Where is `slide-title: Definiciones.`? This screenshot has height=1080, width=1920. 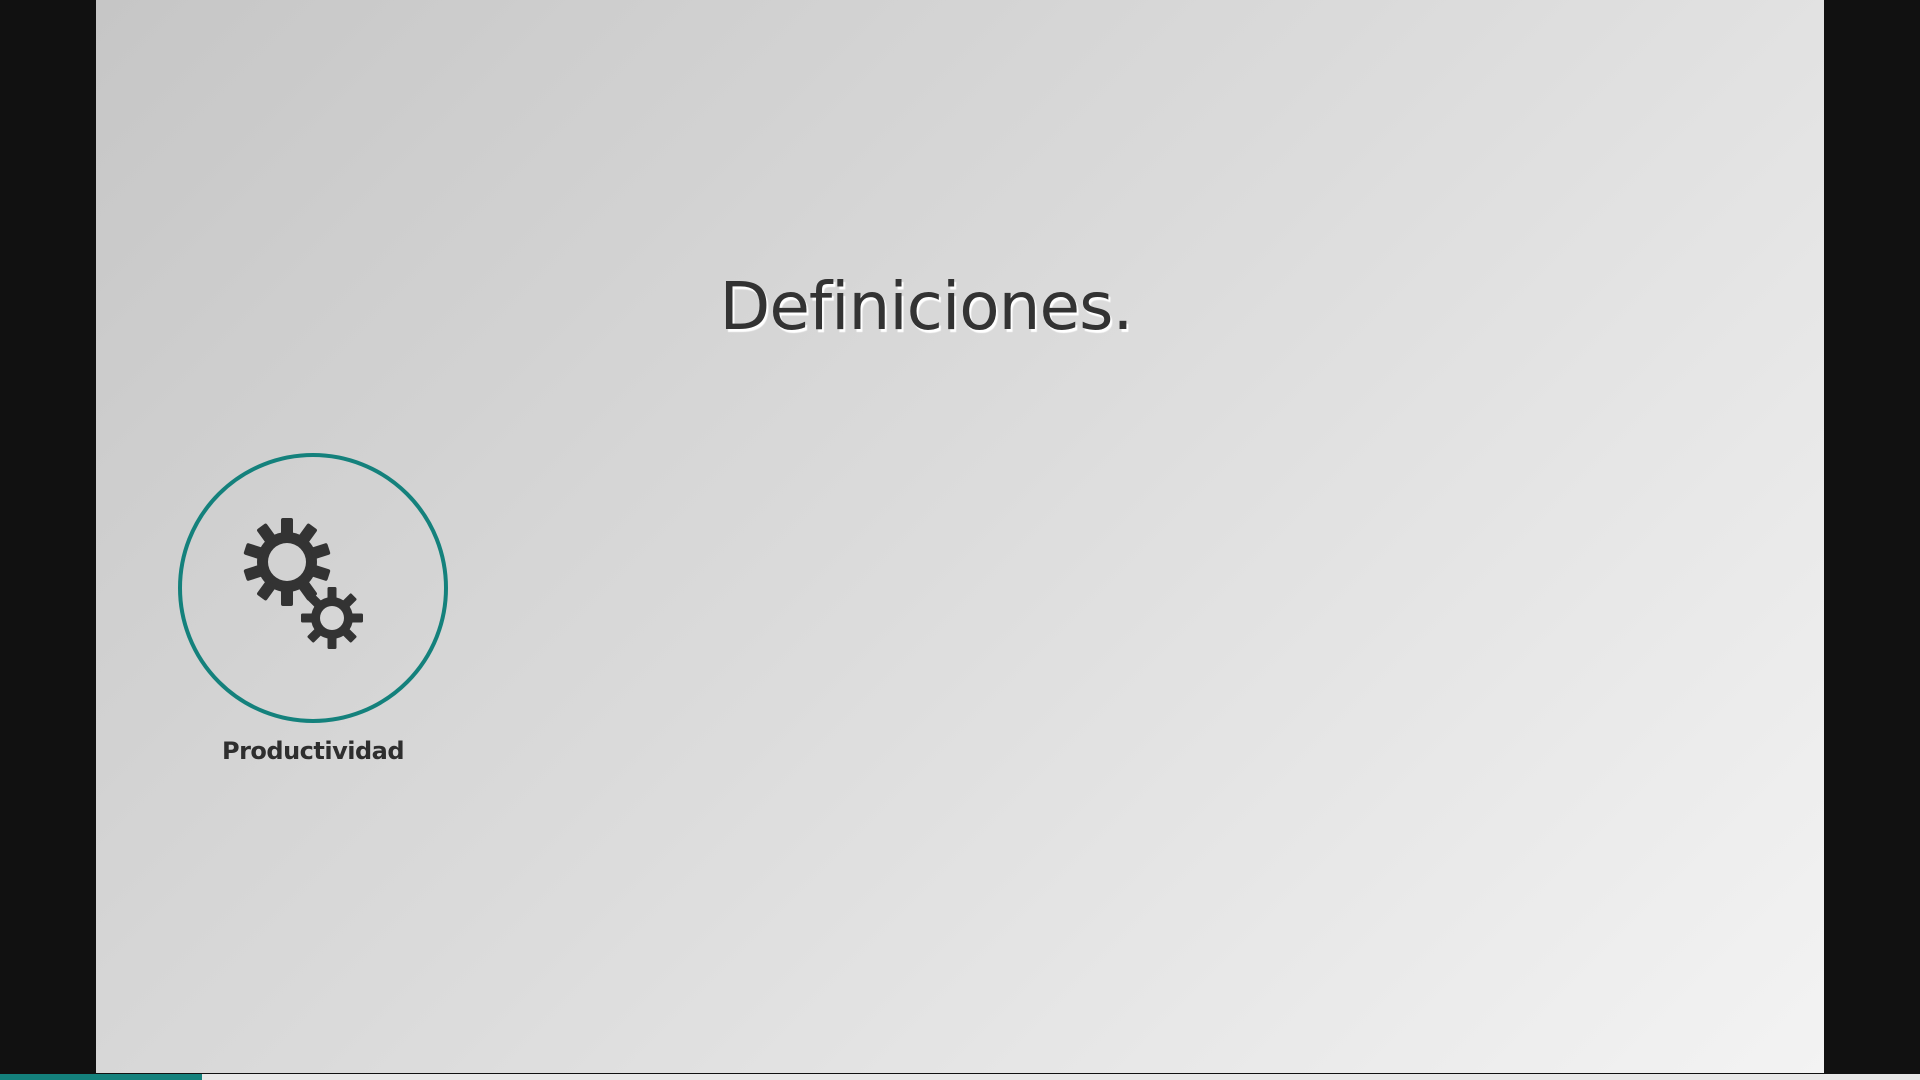 slide-title: Definiciones. is located at coordinates (926, 306).